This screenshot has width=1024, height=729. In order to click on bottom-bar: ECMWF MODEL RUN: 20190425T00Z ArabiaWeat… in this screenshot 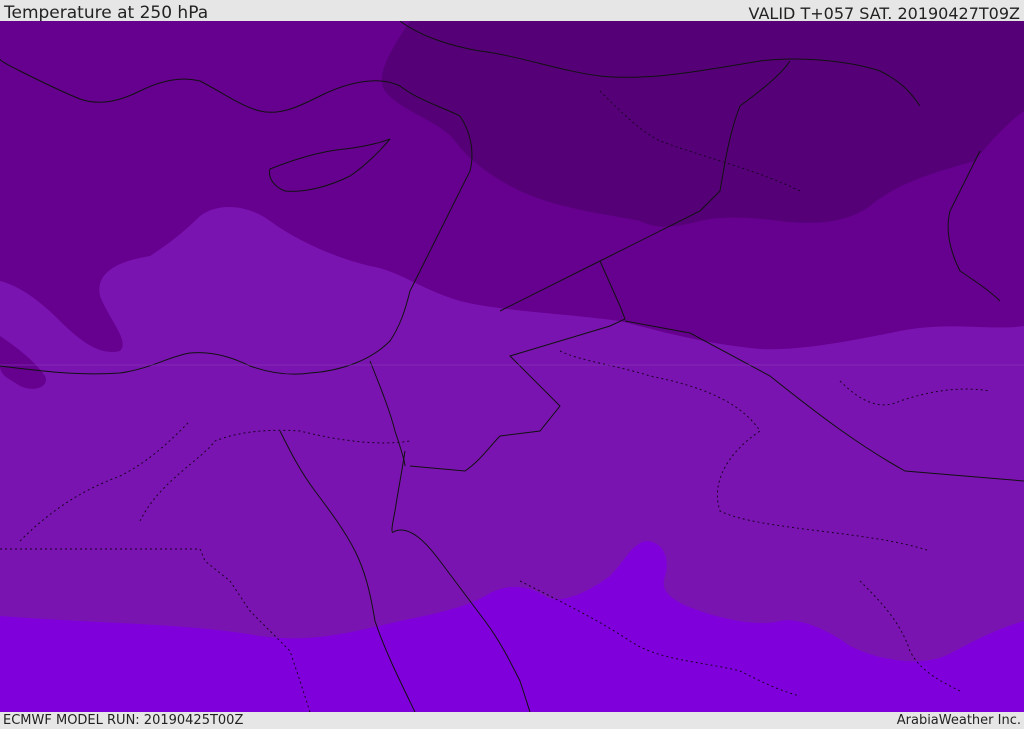, I will do `click(512, 720)`.